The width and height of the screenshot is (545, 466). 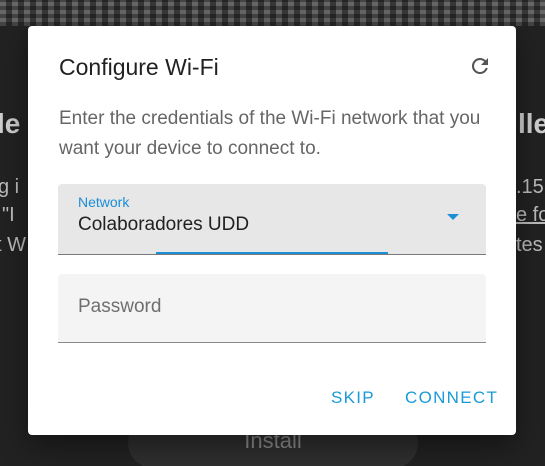 I want to click on password-field: Password, so click(x=272, y=308).